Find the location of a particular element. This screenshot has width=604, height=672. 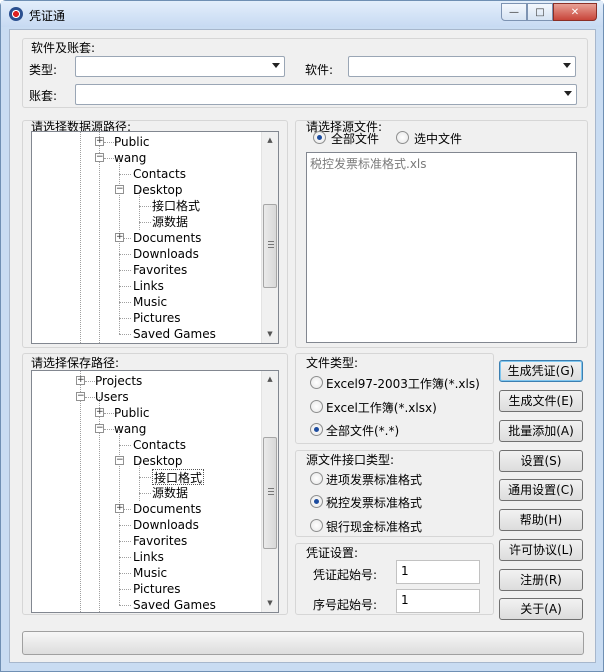

generate-file-button: 生成文件(E) is located at coordinates (541, 401).